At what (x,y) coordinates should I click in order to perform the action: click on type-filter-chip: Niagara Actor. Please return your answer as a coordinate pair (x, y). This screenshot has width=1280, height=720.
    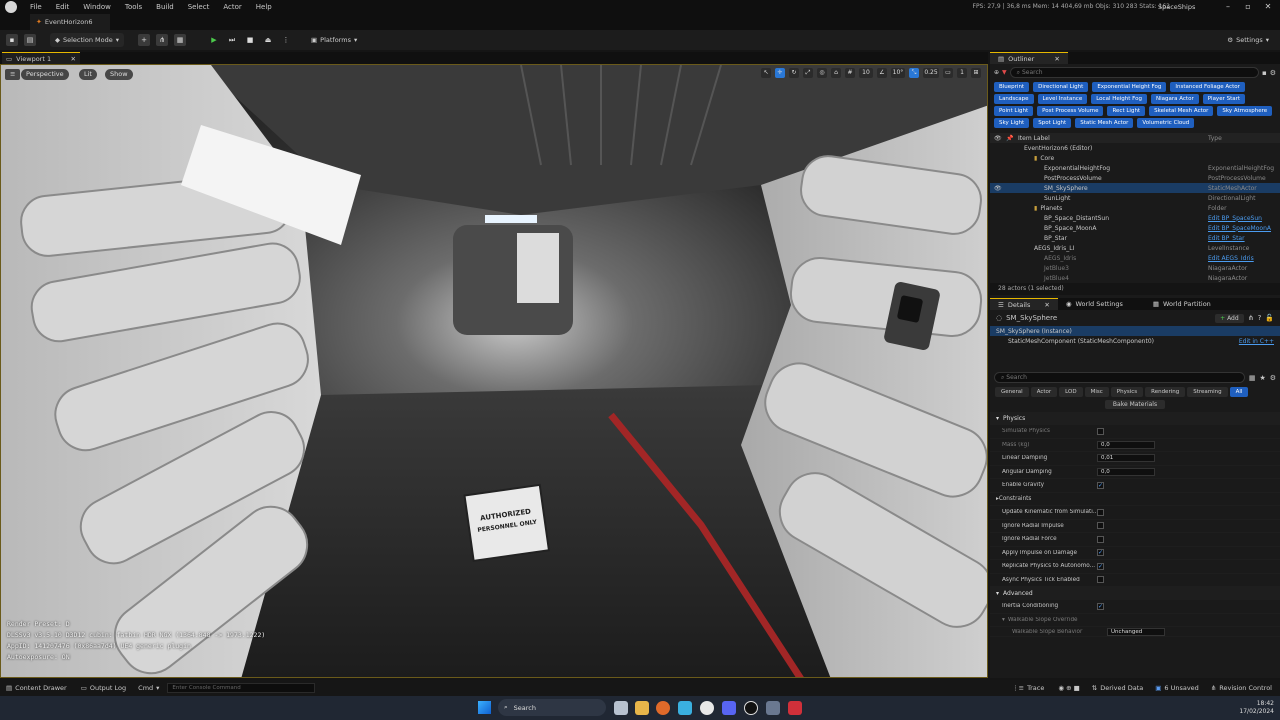
    Looking at the image, I should click on (1174, 99).